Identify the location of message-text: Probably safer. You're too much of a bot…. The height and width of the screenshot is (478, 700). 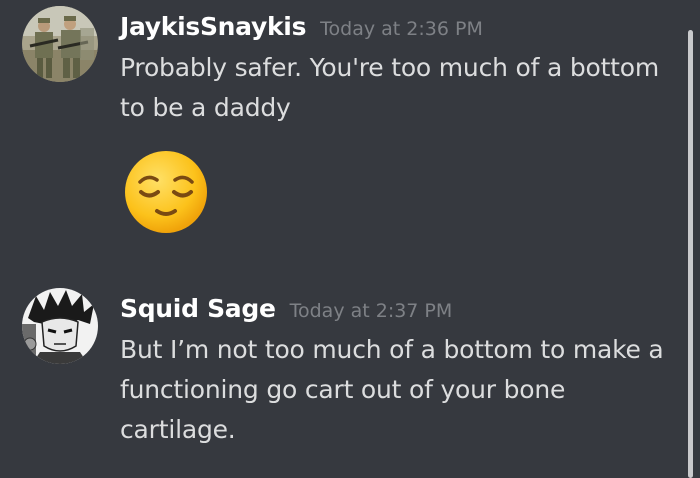
(390, 87).